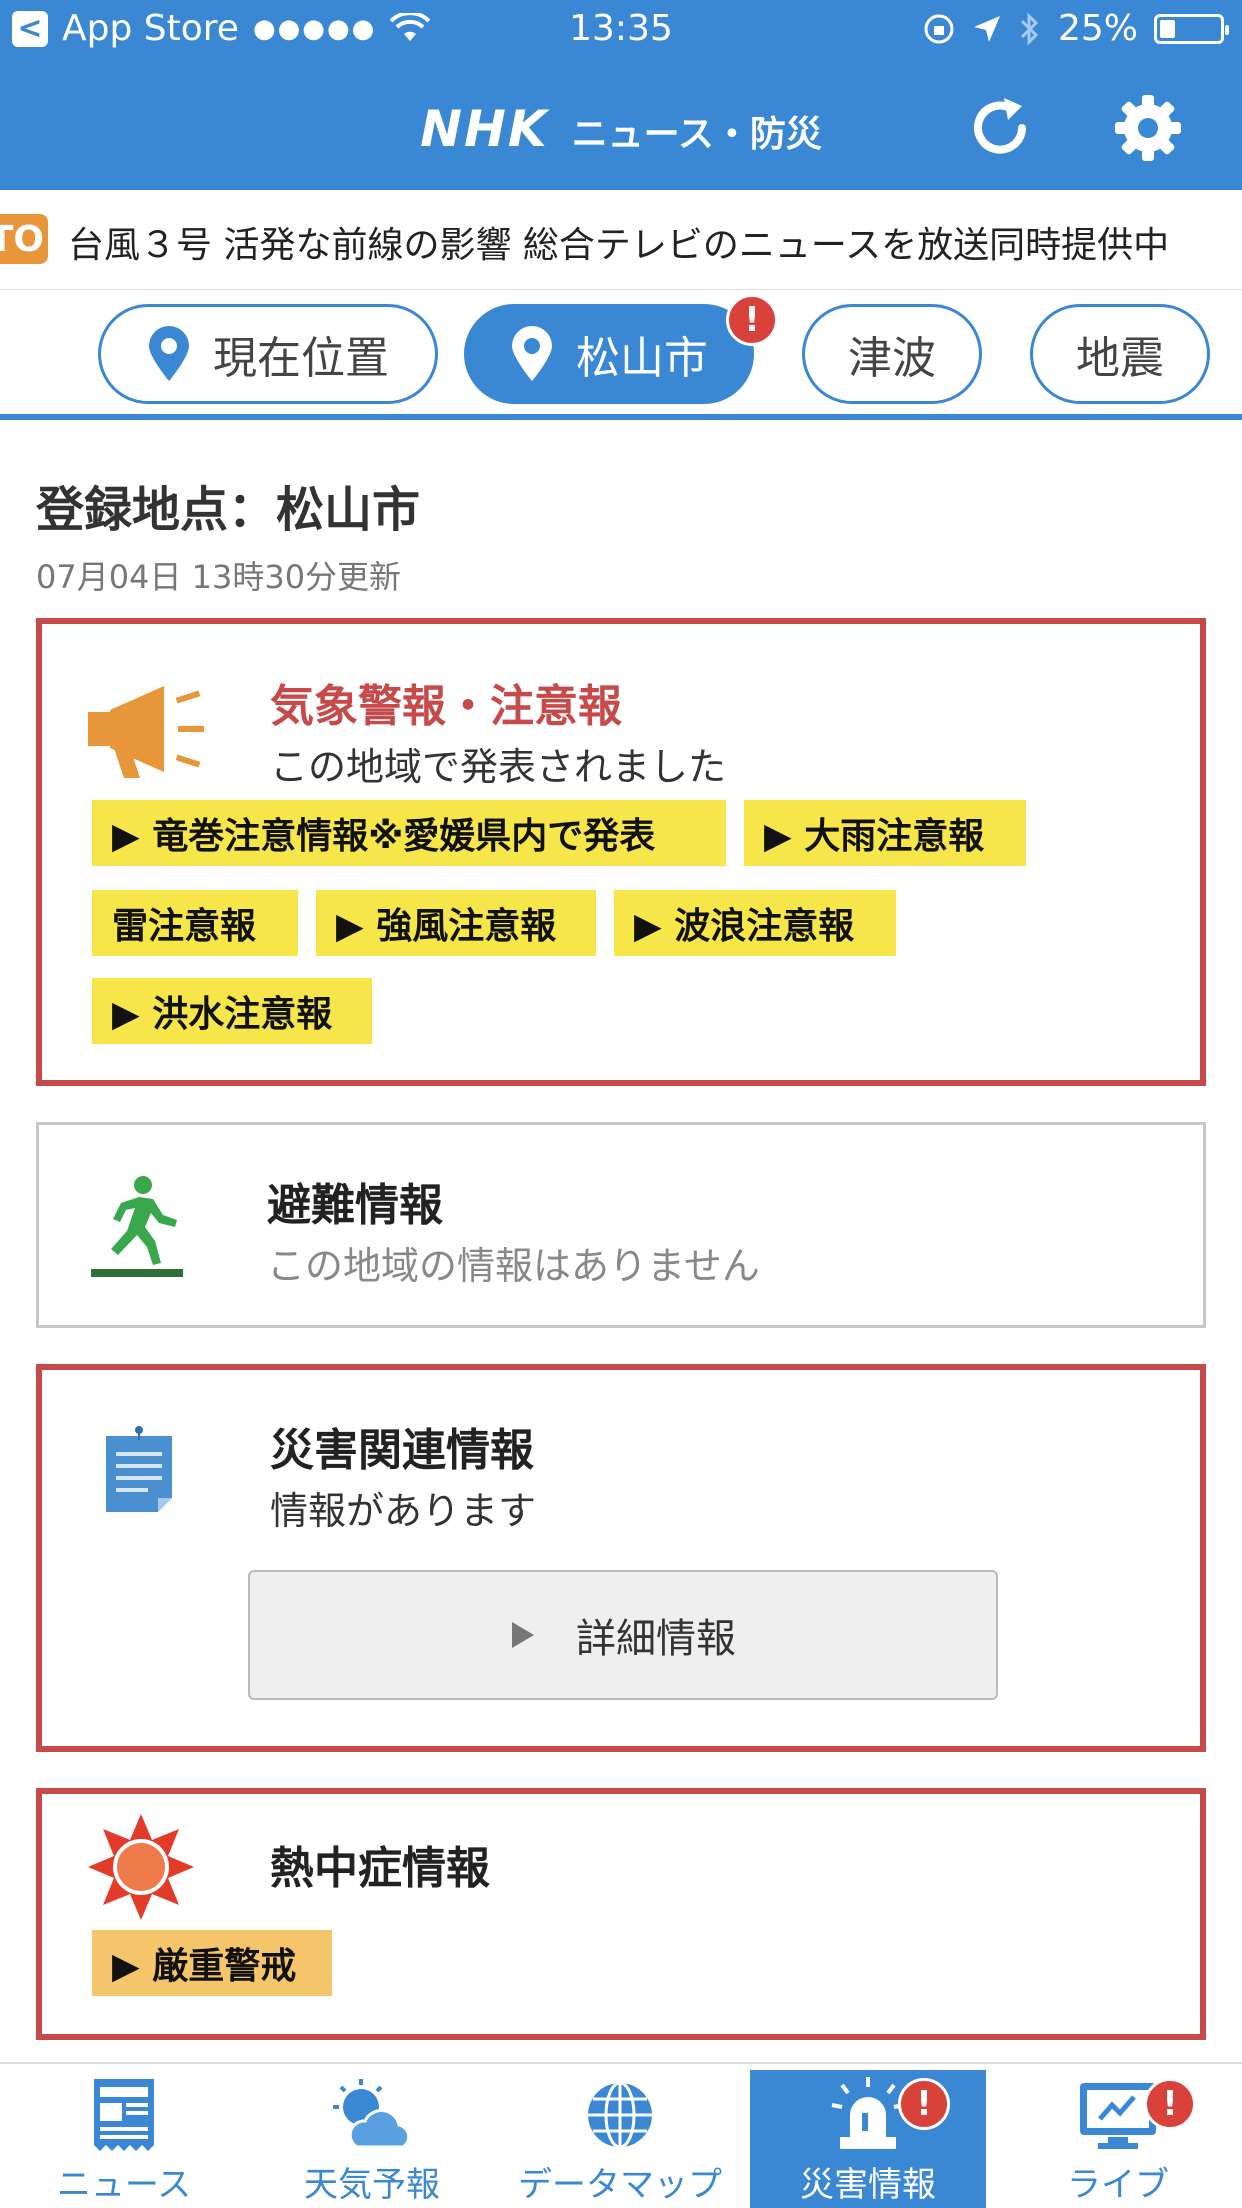 The width and height of the screenshot is (1242, 2208). I want to click on tag-tornado-info: ▶ 竜巻注意情報※愛媛県内で発表, so click(409, 833).